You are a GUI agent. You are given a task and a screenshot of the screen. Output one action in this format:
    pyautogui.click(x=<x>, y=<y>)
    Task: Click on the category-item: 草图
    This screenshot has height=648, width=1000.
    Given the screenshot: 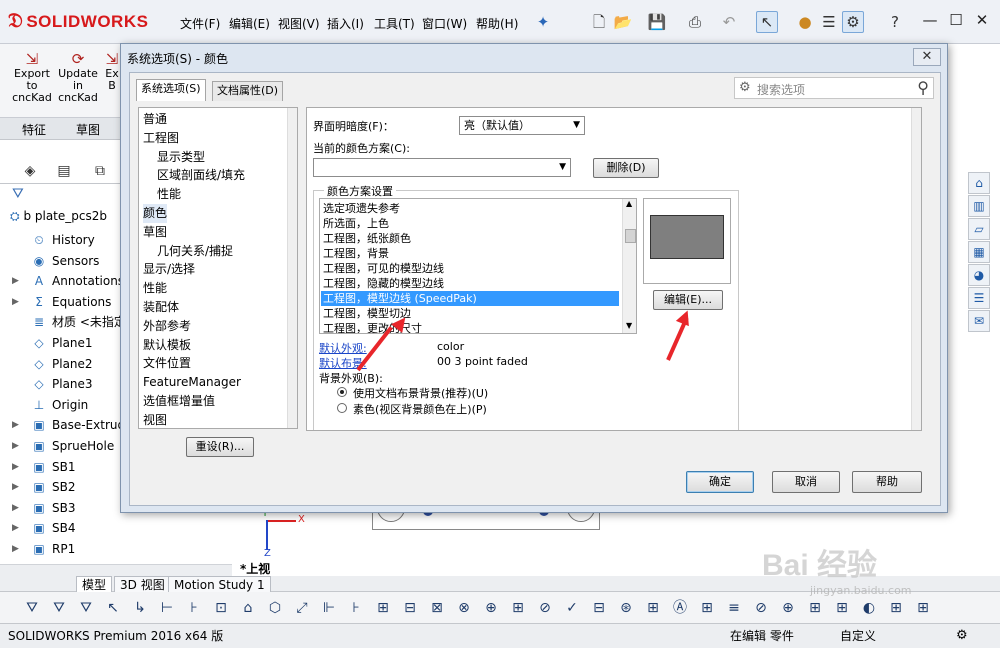 What is the action you would take?
    pyautogui.click(x=155, y=232)
    